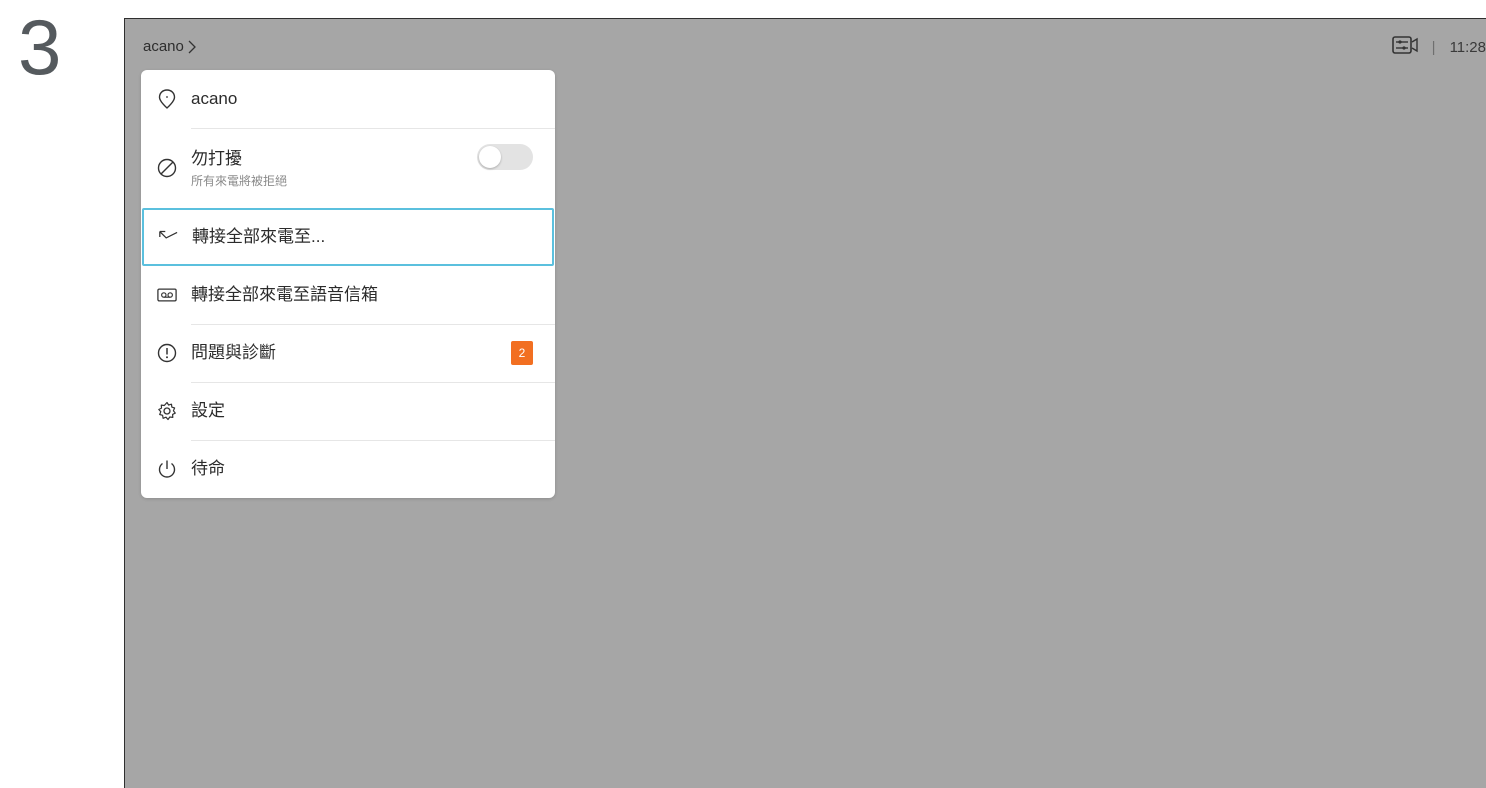 Image resolution: width=1486 pixels, height=788 pixels. What do you see at coordinates (522, 353) in the screenshot?
I see `issues-count-badge: 2` at bounding box center [522, 353].